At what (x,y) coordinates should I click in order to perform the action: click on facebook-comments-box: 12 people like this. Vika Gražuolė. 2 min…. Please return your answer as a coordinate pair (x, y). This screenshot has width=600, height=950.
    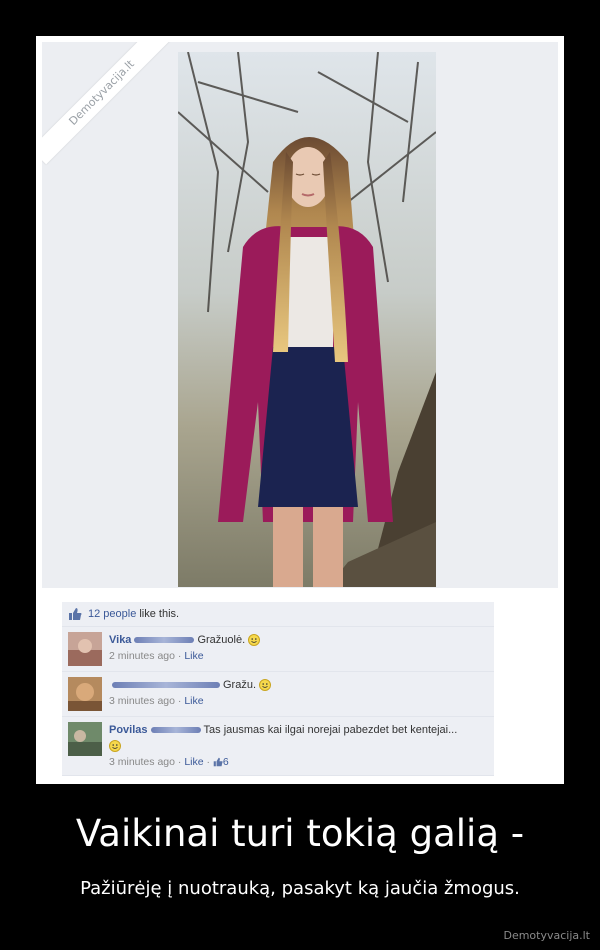
    Looking at the image, I should click on (278, 689).